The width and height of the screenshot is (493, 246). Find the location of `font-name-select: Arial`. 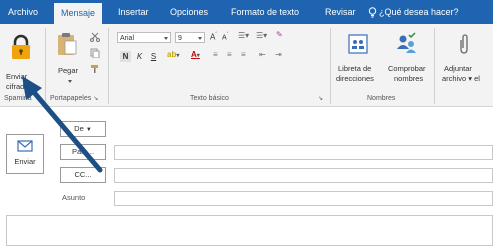

font-name-select: Arial is located at coordinates (144, 37).